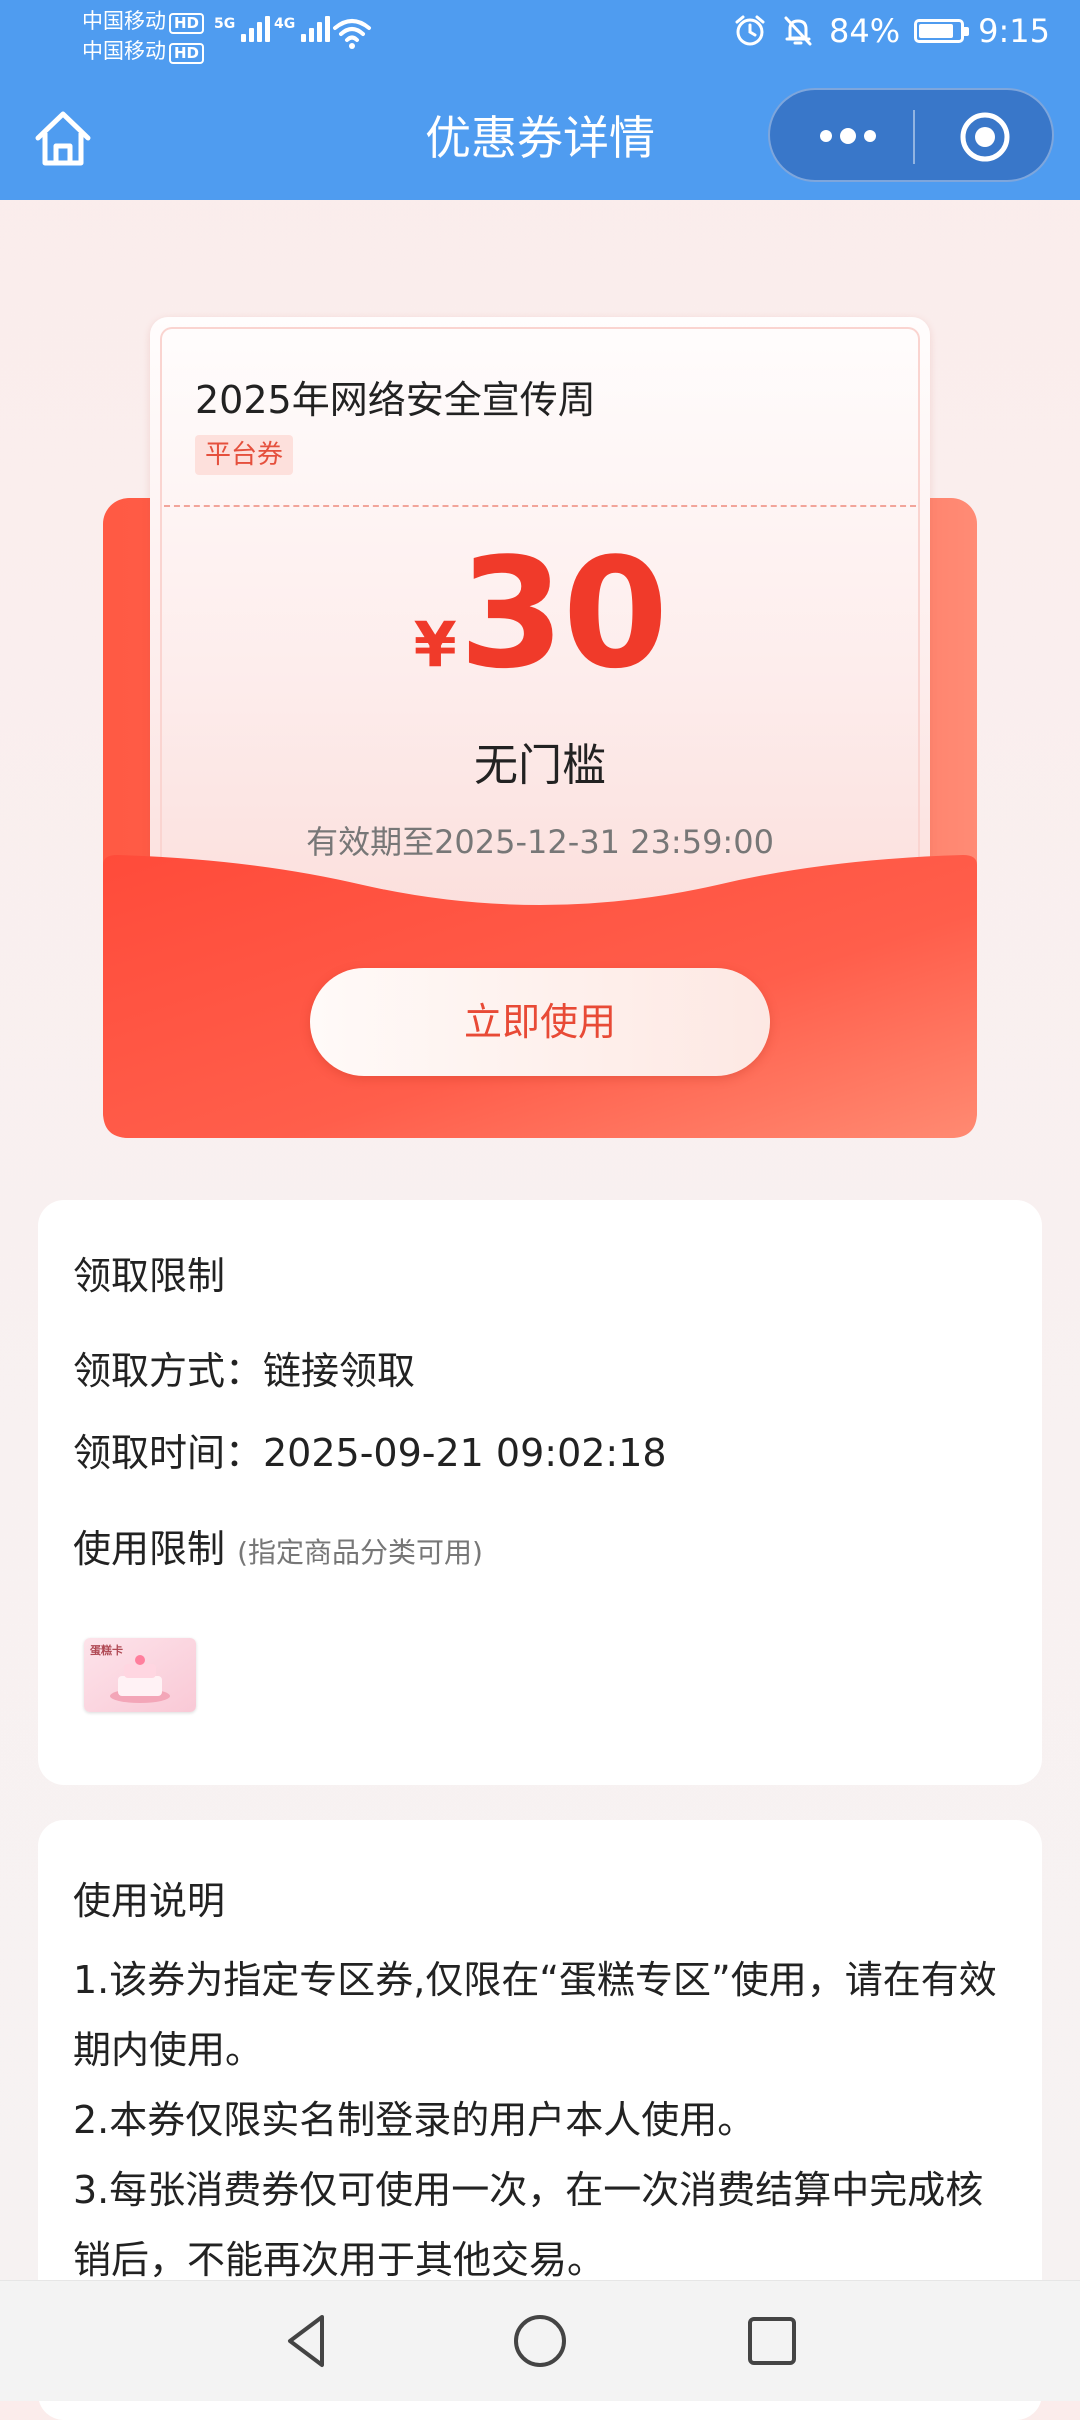 The image size is (1080, 2420). What do you see at coordinates (848, 136) in the screenshot?
I see `more-options-icon` at bounding box center [848, 136].